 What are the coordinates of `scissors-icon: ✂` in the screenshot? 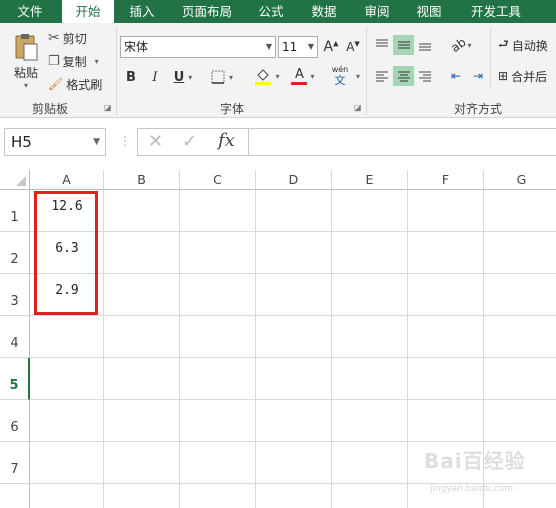 It's located at (54, 38).